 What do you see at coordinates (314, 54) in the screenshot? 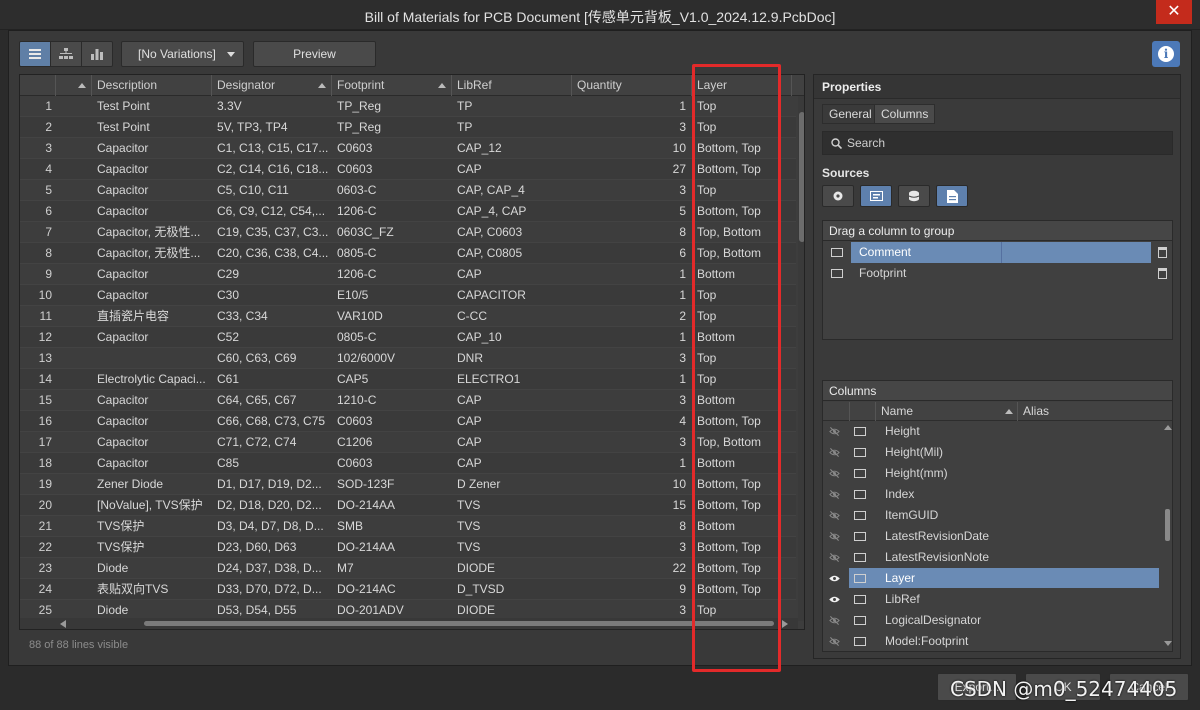
I see `preview-button: Preview` at bounding box center [314, 54].